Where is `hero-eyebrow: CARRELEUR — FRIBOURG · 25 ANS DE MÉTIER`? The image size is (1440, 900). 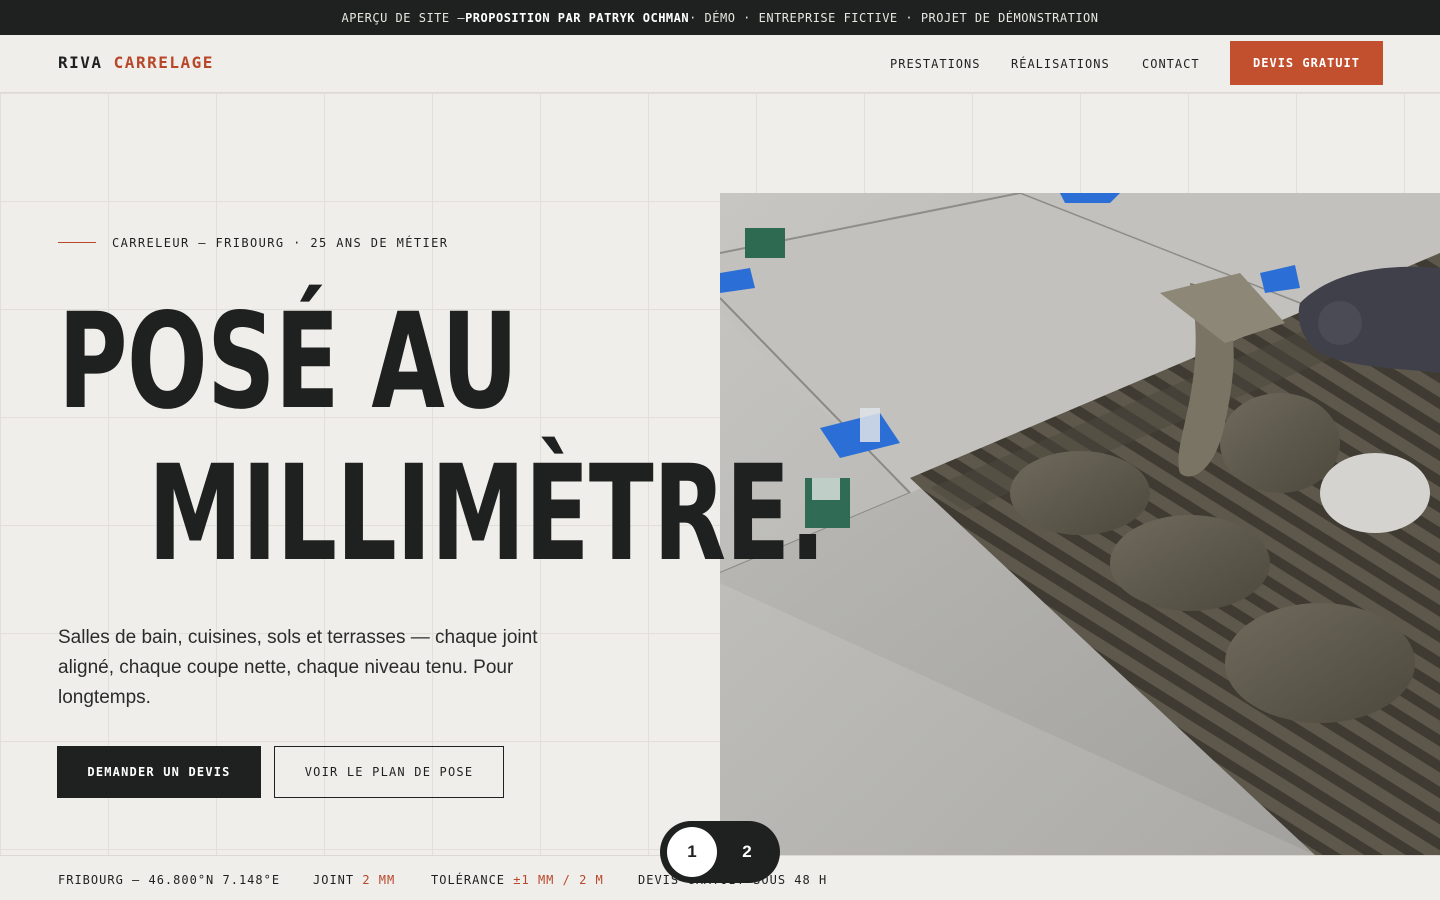 hero-eyebrow: CARRELEUR — FRIBOURG · 25 ANS DE MÉTIER is located at coordinates (280, 243).